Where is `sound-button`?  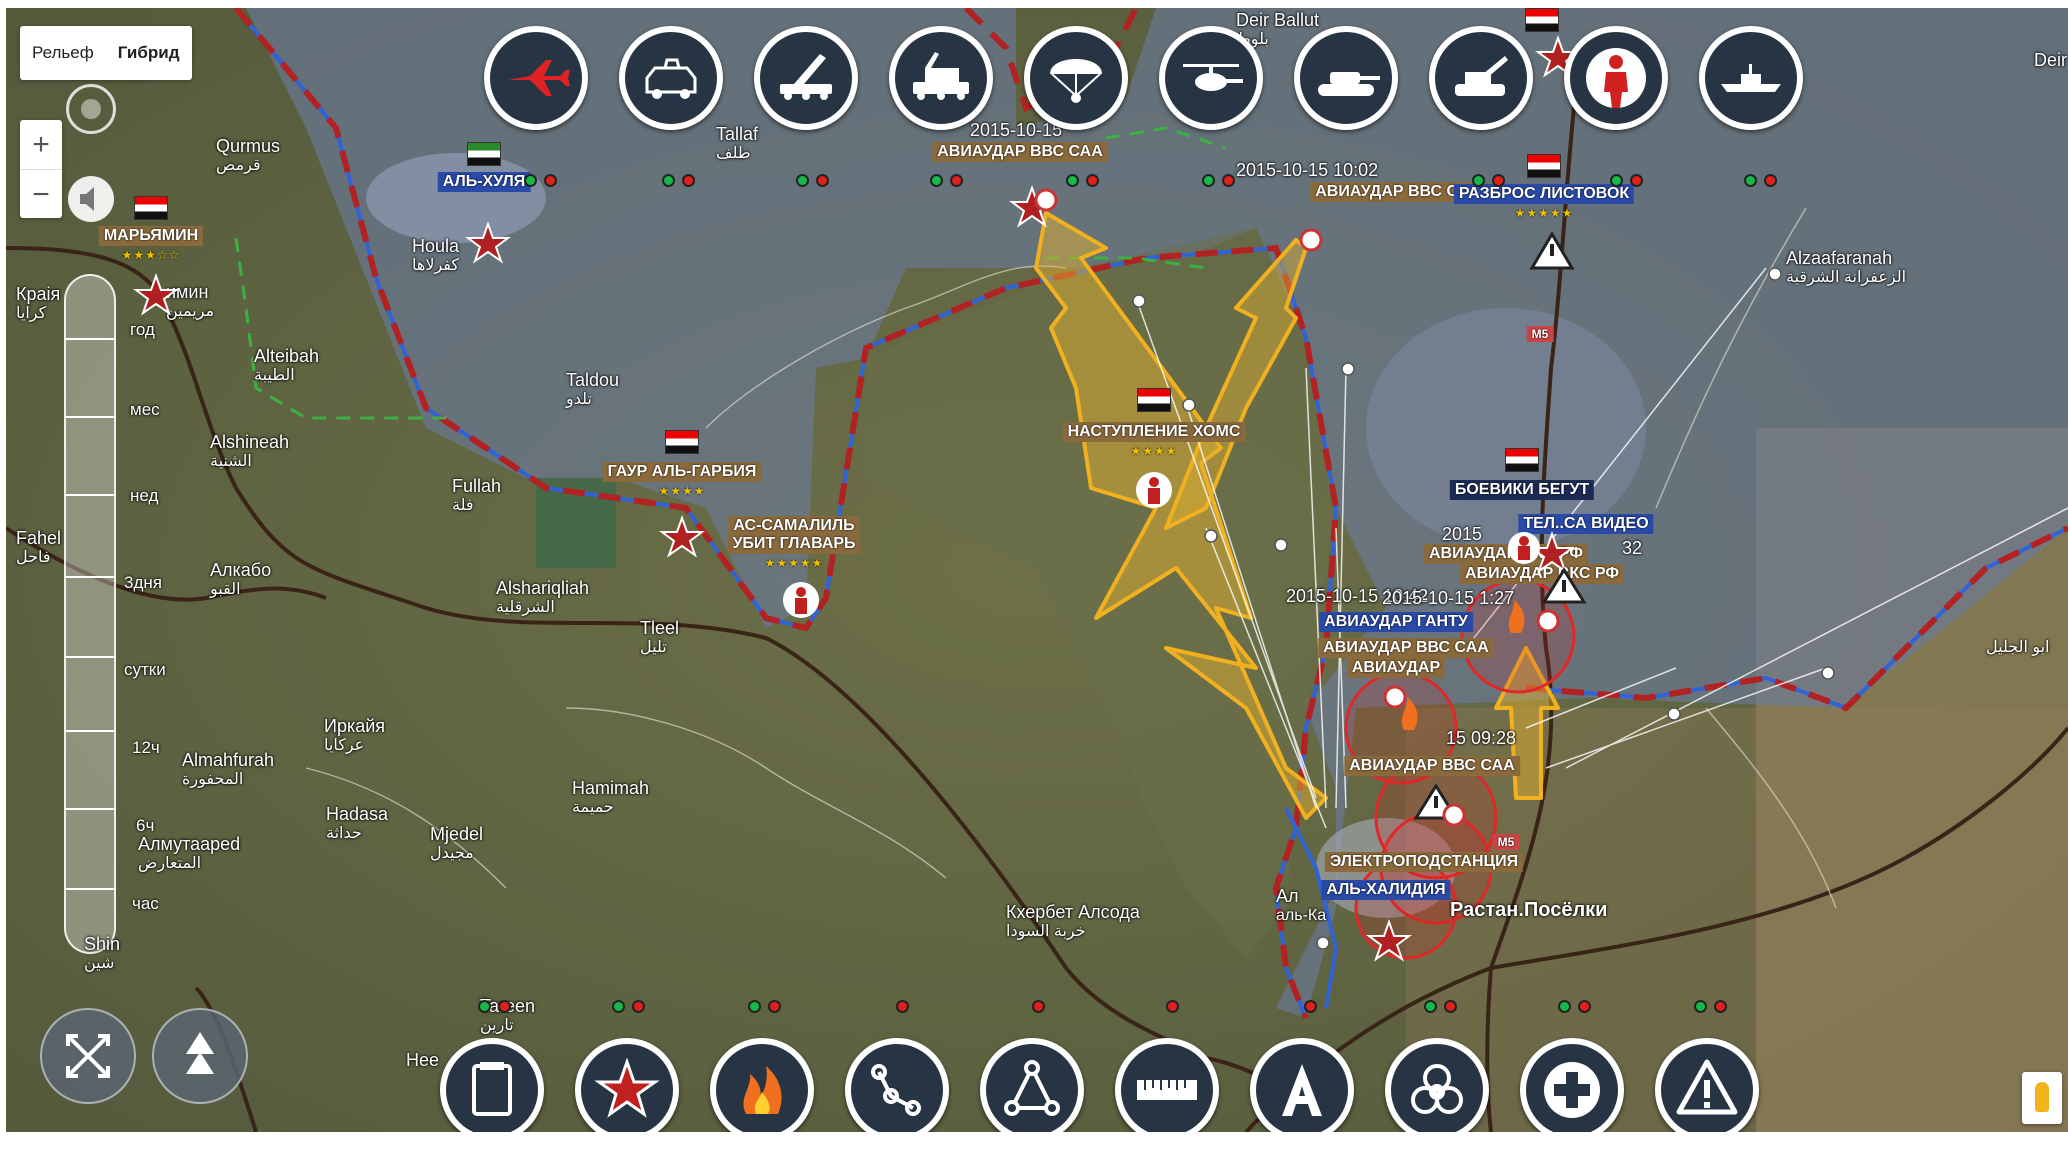 sound-button is located at coordinates (91, 199).